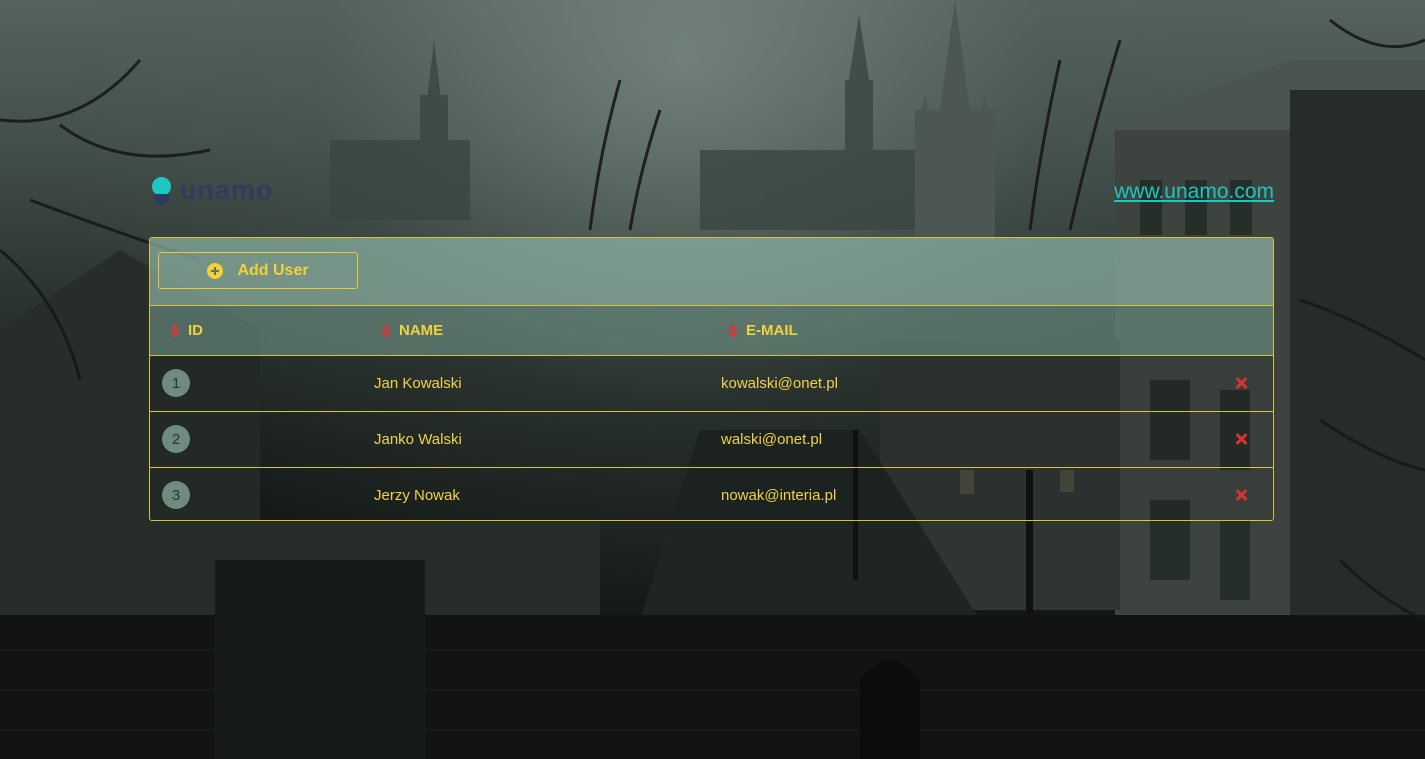  Describe the element at coordinates (779, 383) in the screenshot. I see `user-email: kowalski@onet.pl` at that location.